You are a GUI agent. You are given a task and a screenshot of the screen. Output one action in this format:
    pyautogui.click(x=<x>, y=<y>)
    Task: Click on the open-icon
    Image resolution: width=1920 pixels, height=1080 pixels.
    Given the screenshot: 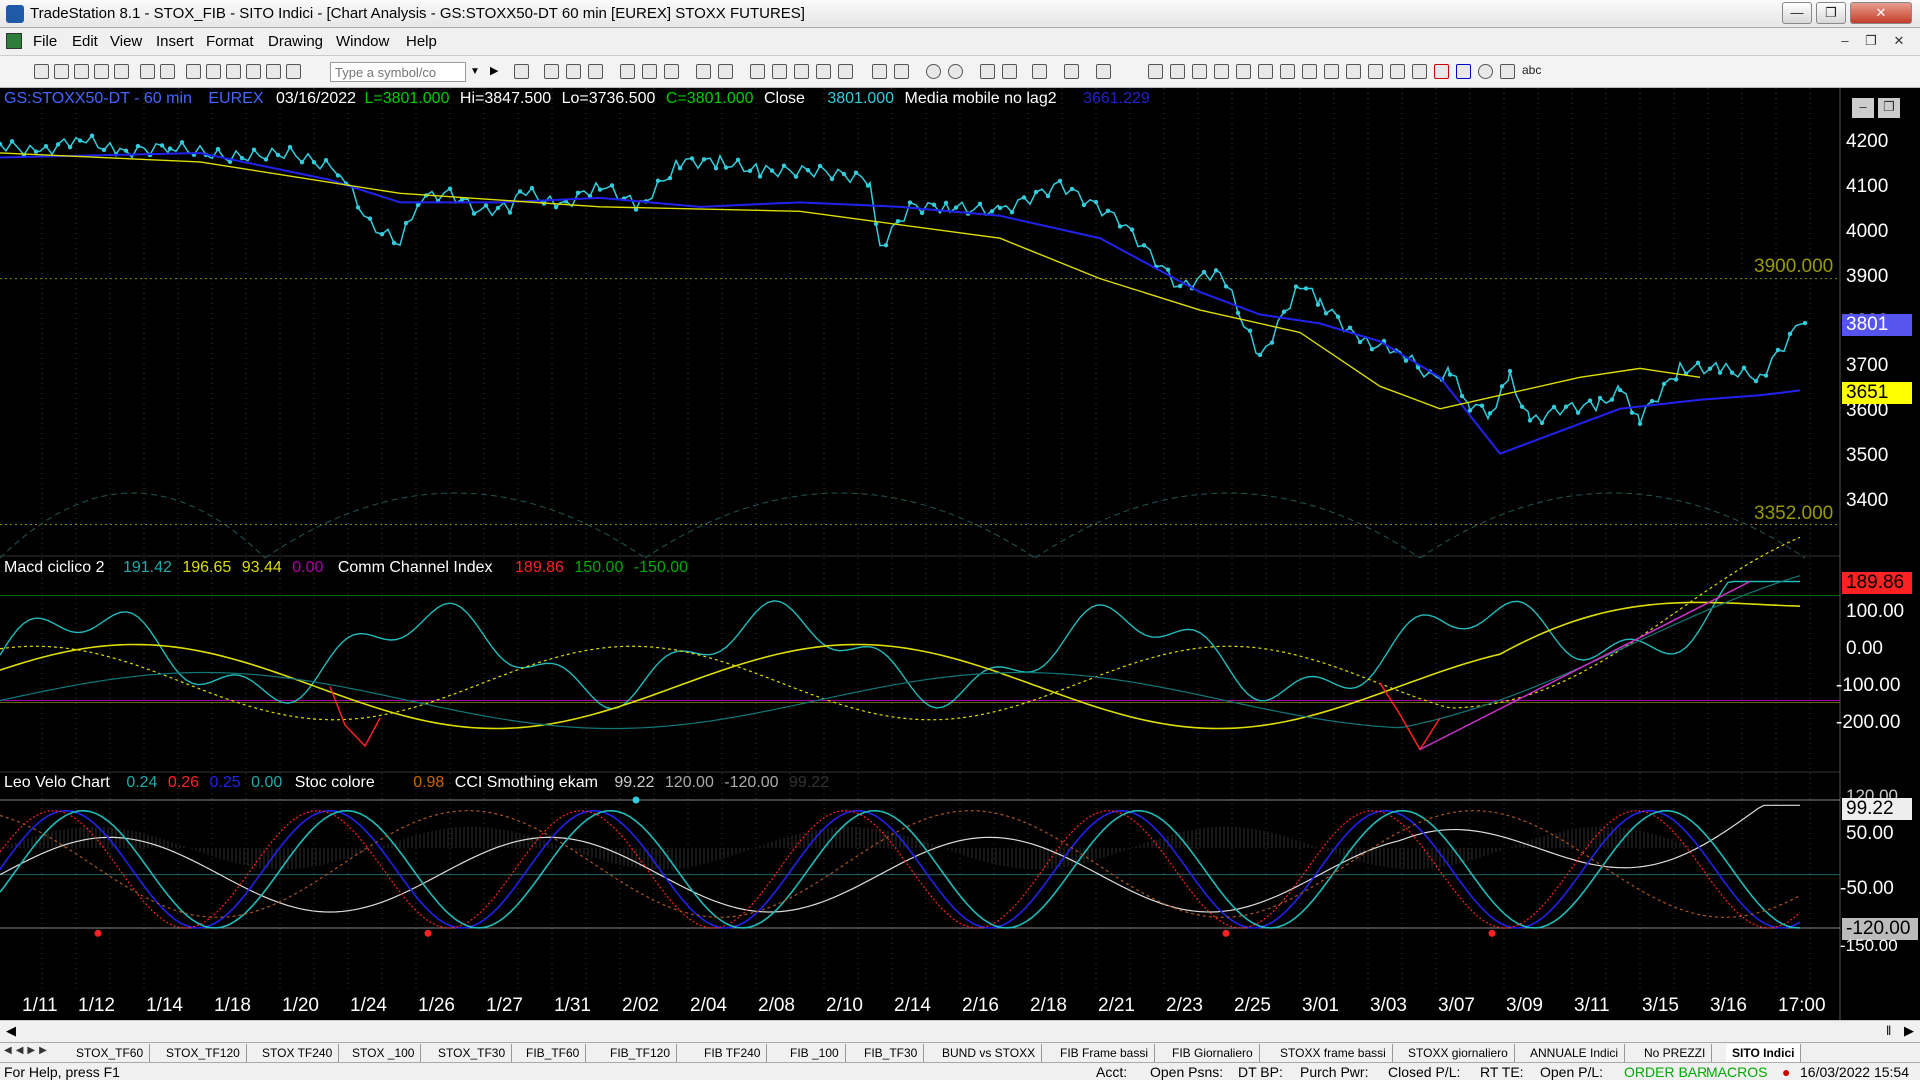 What is the action you would take?
    pyautogui.click(x=61, y=71)
    